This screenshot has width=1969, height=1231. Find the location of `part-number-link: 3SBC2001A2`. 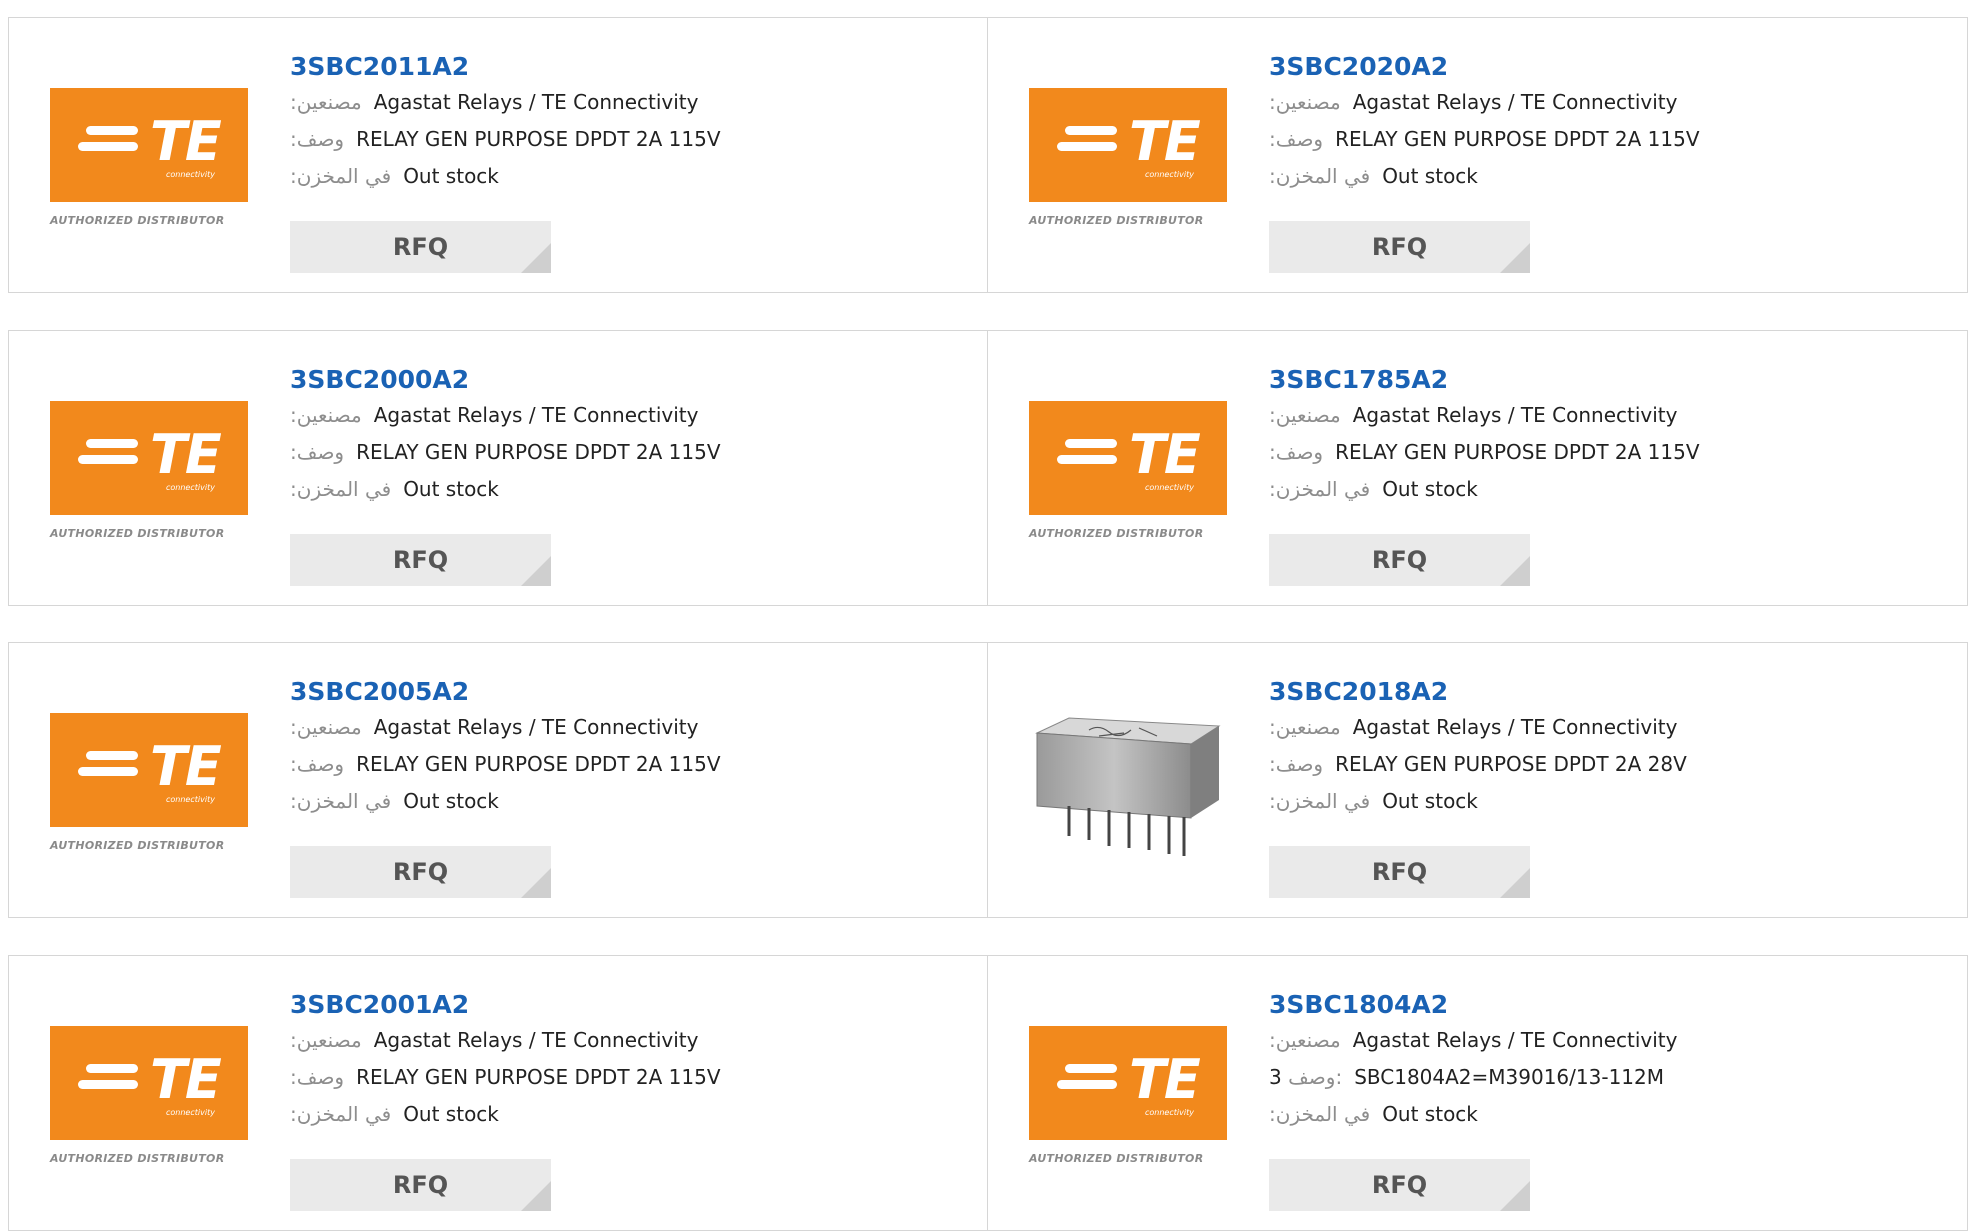

part-number-link: 3SBC2001A2 is located at coordinates (505, 1005).